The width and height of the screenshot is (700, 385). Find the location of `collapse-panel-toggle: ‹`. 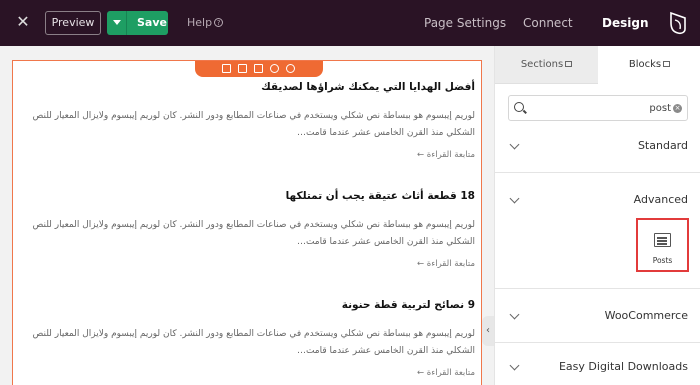

collapse-panel-toggle: ‹ is located at coordinates (488, 331).